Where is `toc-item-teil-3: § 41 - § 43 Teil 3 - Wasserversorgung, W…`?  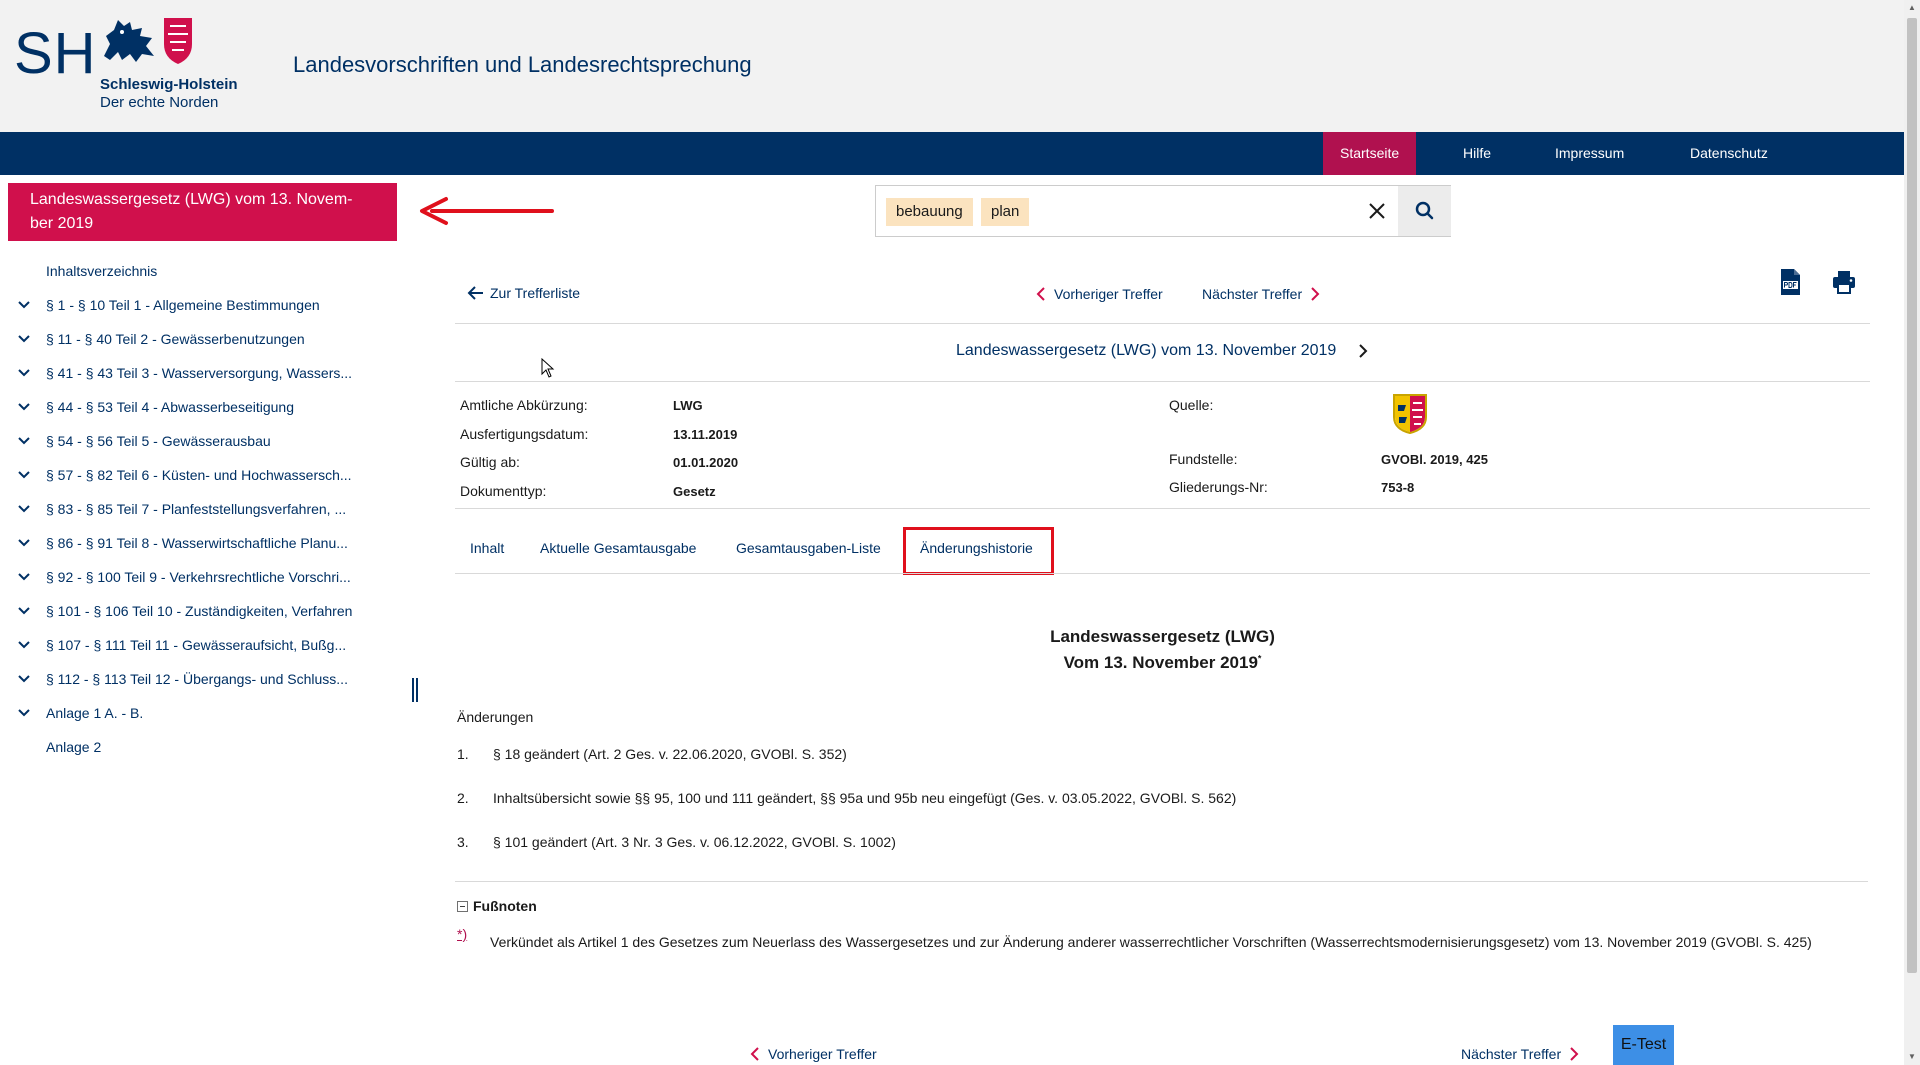
toc-item-teil-3: § 41 - § 43 Teil 3 - Wasserversorgung, W… is located at coordinates (200, 373).